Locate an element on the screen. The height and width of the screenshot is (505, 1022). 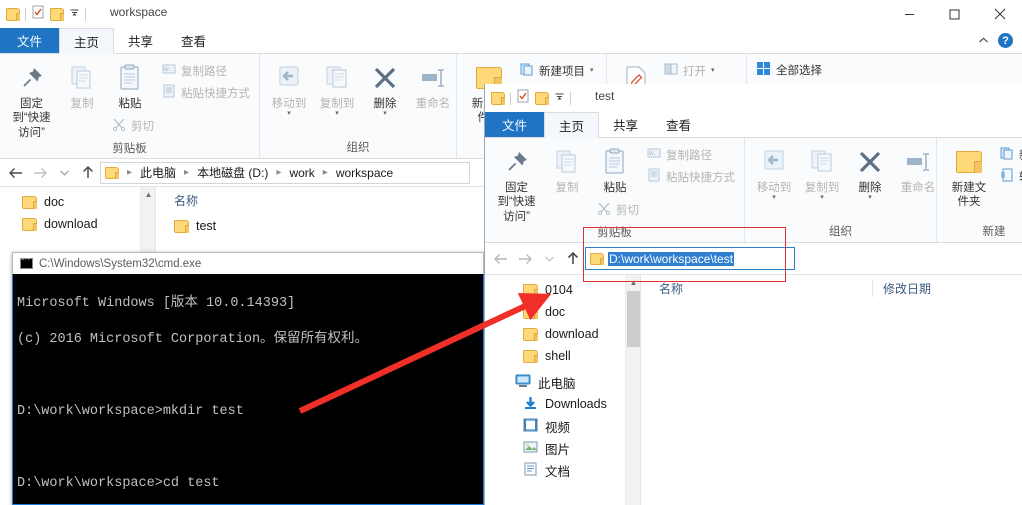
nav-item-this-pc: 此电脑 is located at coordinates (562, 382).